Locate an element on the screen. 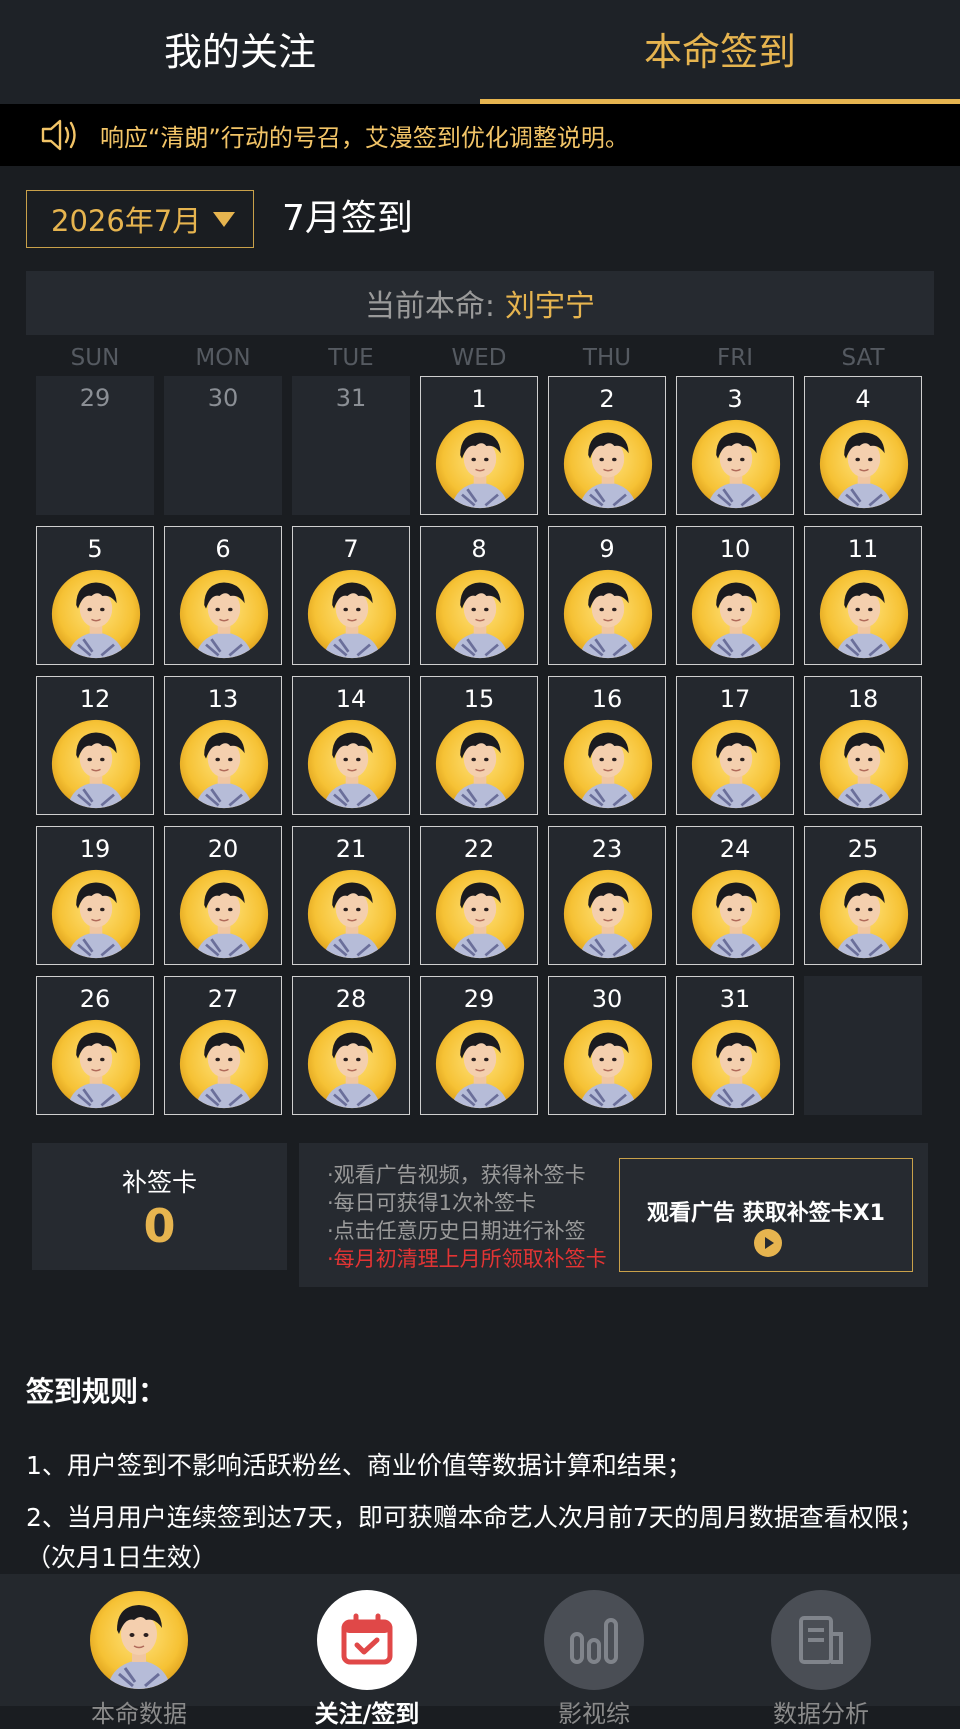 The width and height of the screenshot is (960, 1729). calendar-day-outside-month: 31 is located at coordinates (351, 445).